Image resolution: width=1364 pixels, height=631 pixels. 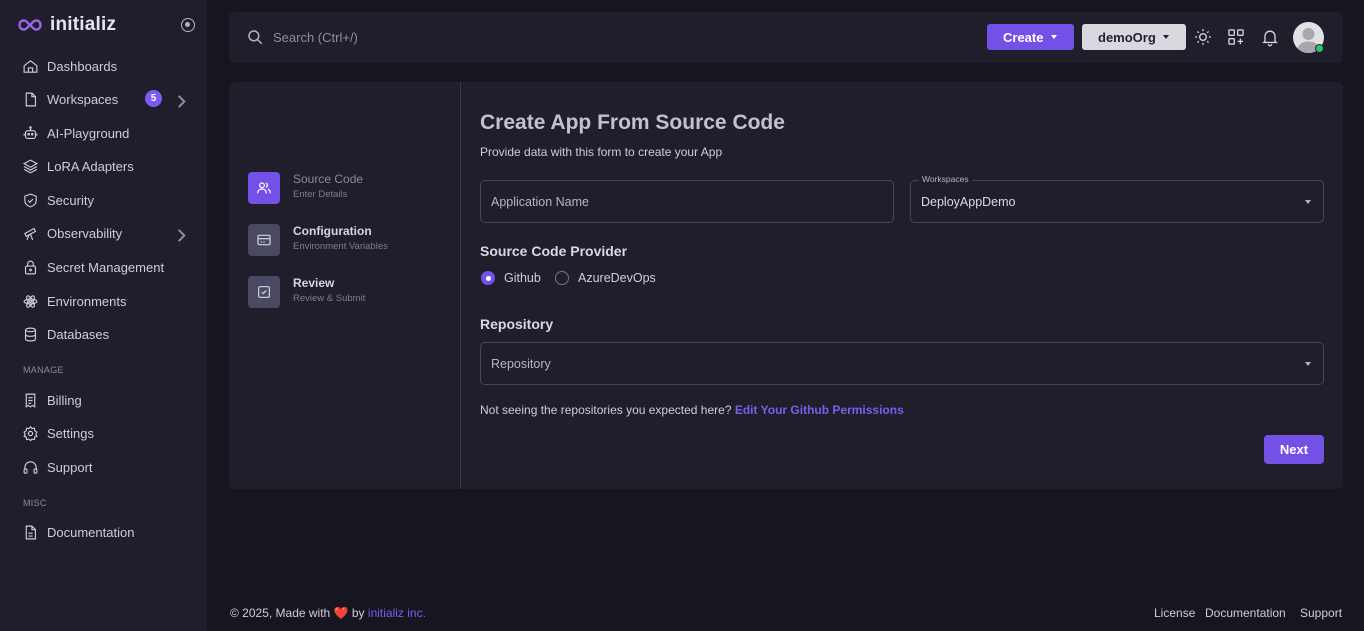 I want to click on sidebar-item-security: Security, so click(x=107, y=200).